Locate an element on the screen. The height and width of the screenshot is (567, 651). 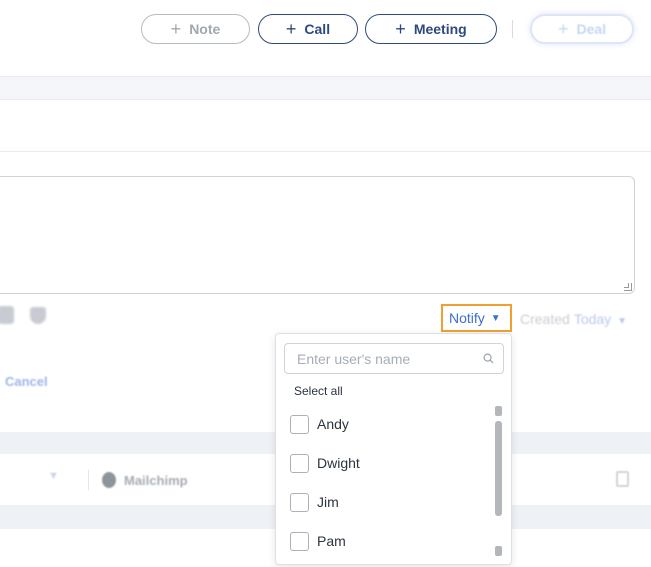
section-band is located at coordinates (325, 88).